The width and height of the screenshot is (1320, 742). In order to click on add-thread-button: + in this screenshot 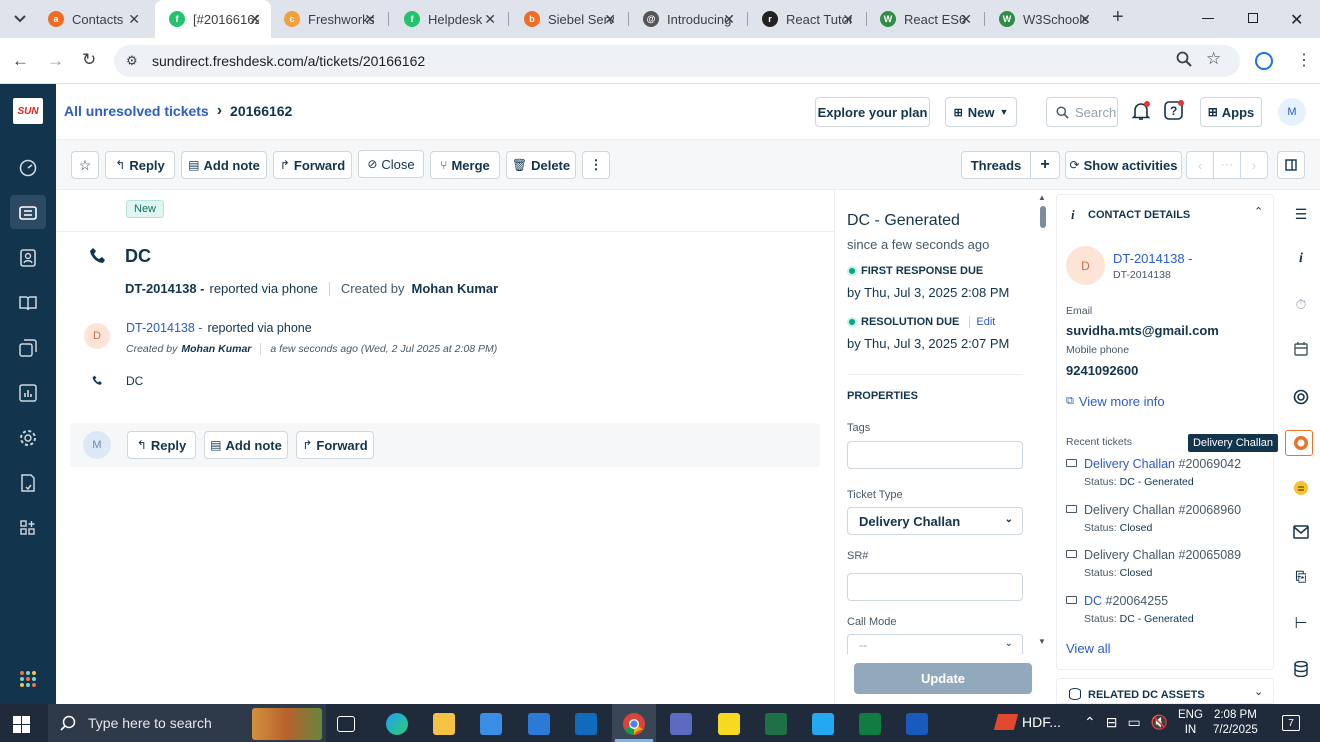, I will do `click(1045, 165)`.